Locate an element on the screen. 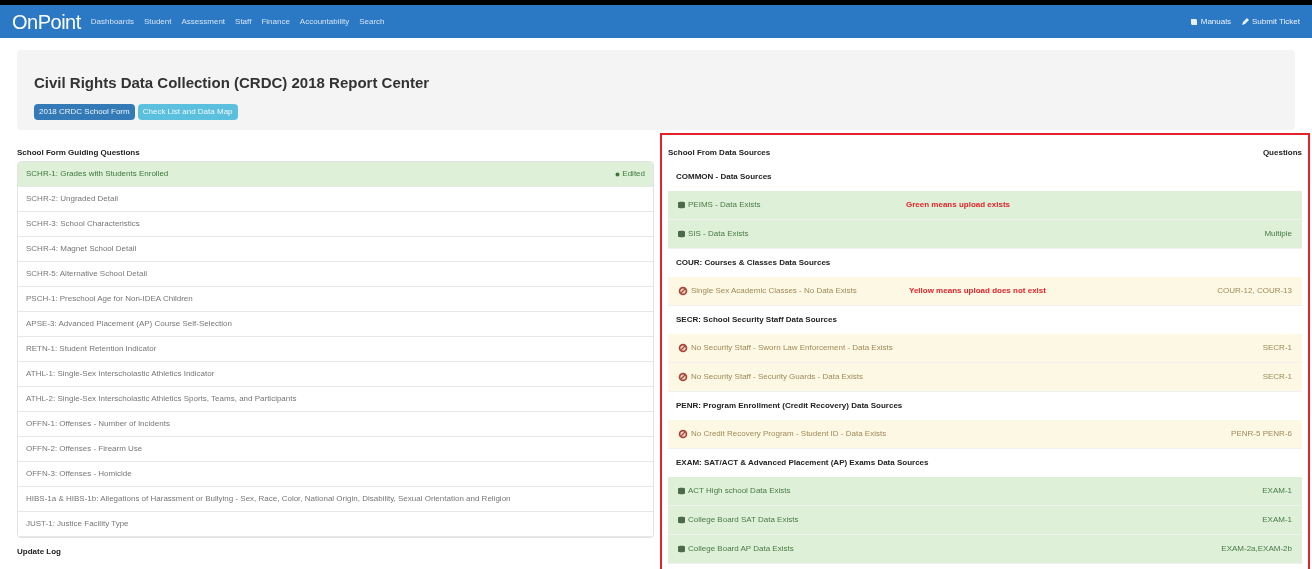  section-heading: School From Data Sources is located at coordinates (719, 153).